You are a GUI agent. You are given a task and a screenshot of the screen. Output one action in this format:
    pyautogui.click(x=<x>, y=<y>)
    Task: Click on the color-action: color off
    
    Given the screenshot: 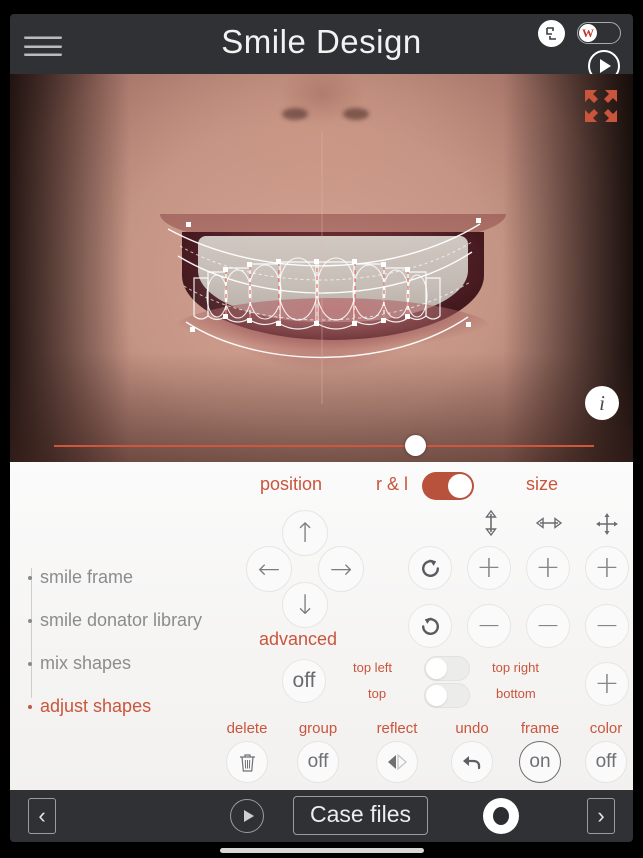 What is the action you would take?
    pyautogui.click(x=606, y=751)
    